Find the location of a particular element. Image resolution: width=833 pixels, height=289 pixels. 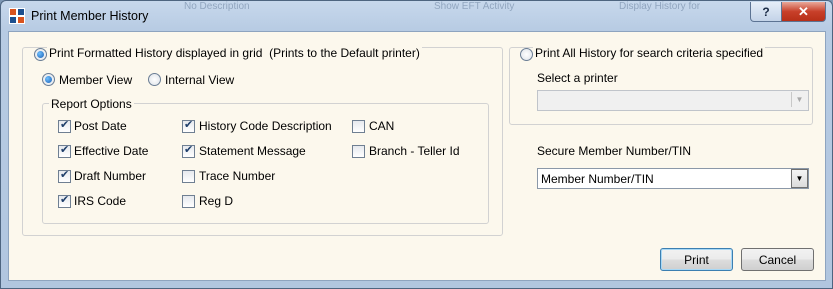

effective-date-checkbox is located at coordinates (64, 150).